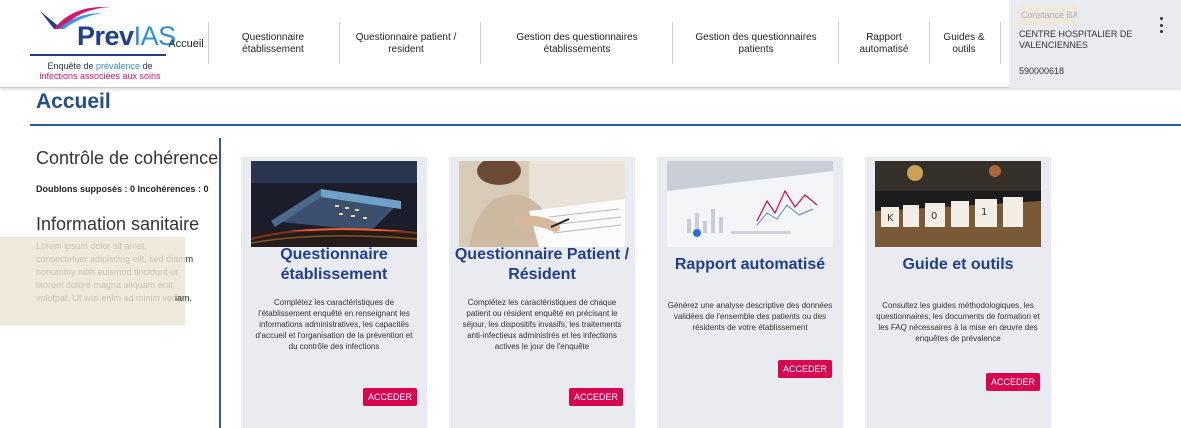  Describe the element at coordinates (107, 272) in the screenshot. I see `lorem-line: nonummy nibh euismod tincidunt ut` at that location.